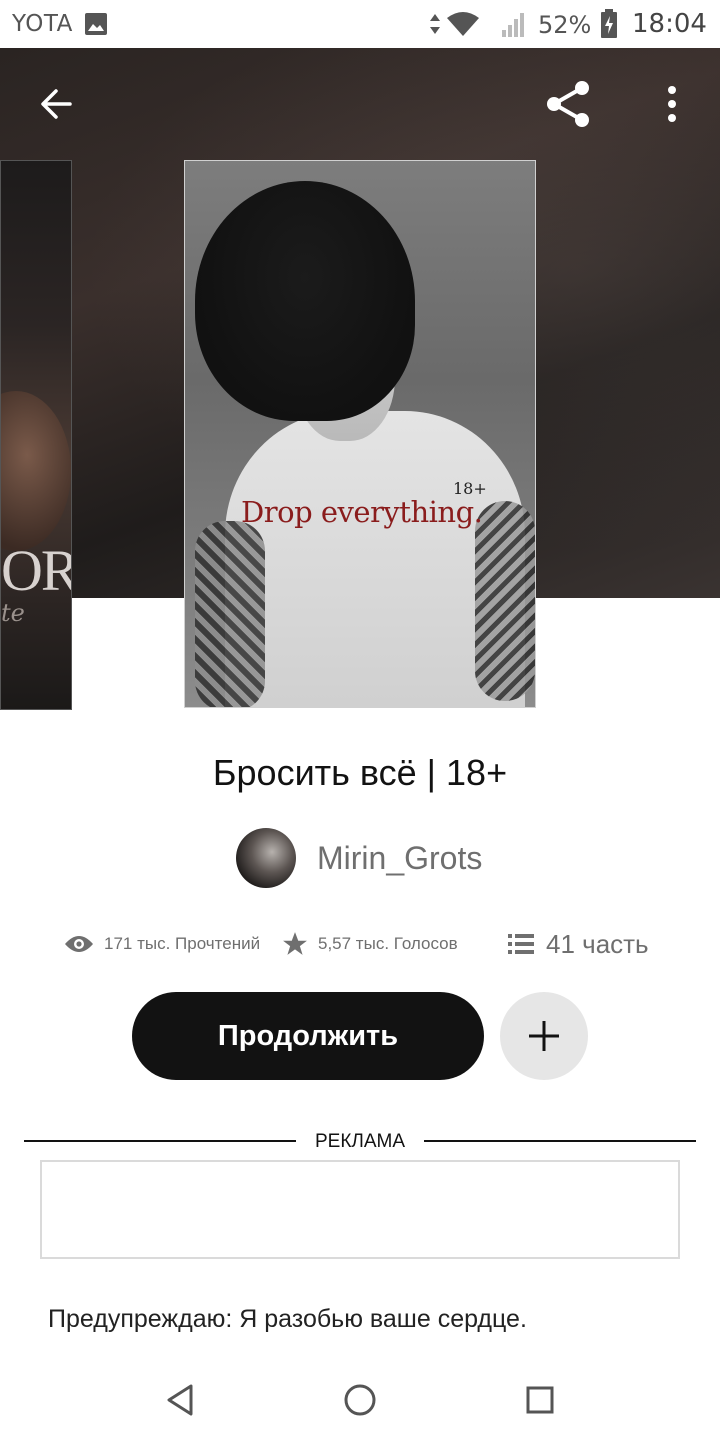  I want to click on data-transfer-icon, so click(435, 24).